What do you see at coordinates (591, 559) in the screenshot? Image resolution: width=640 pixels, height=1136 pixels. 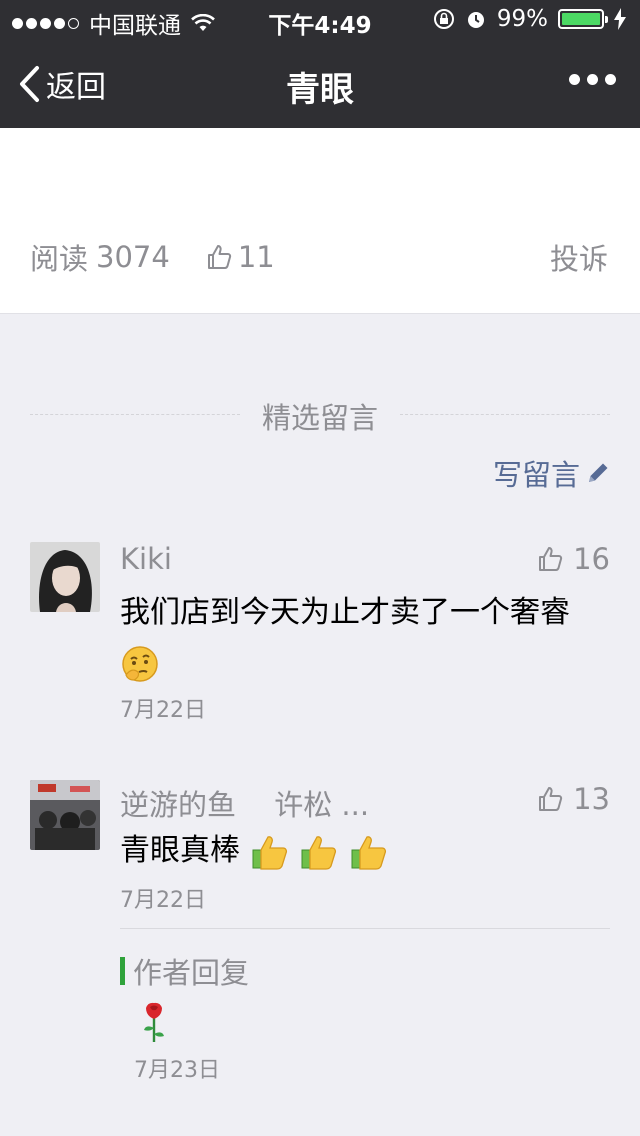 I see `comment-like-count: 16` at bounding box center [591, 559].